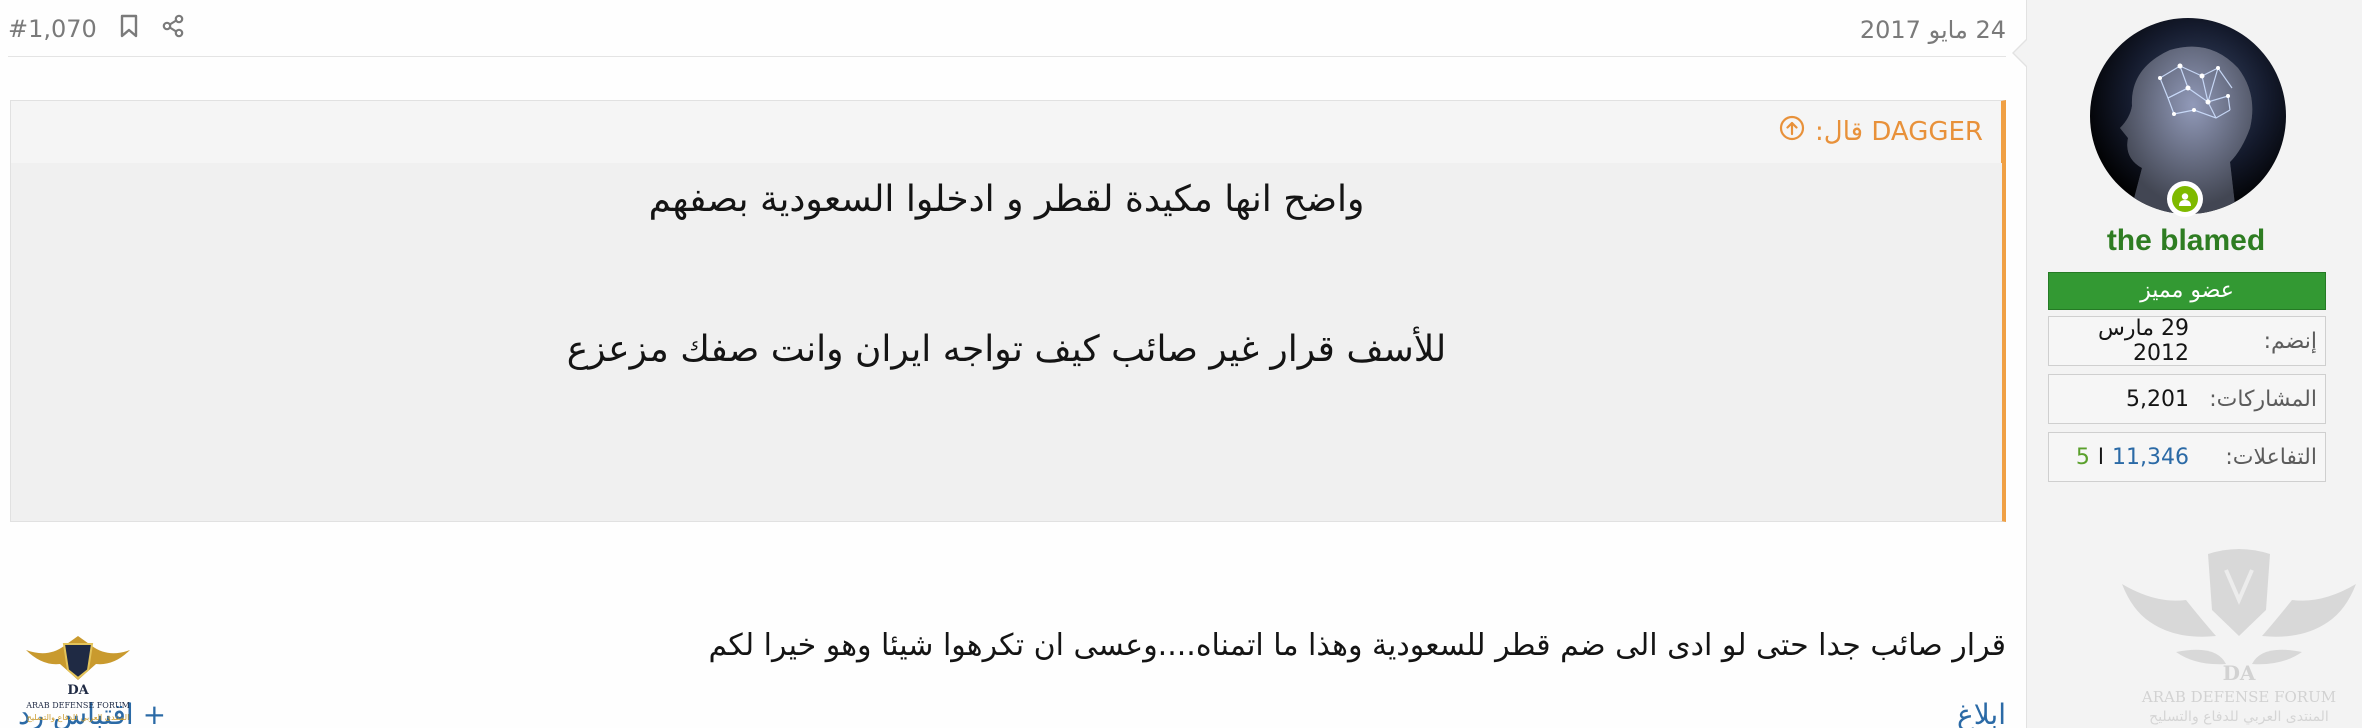 Image resolution: width=2362 pixels, height=728 pixels. Describe the element at coordinates (1899, 132) in the screenshot. I see `quote-author: DAGGER قال:` at that location.